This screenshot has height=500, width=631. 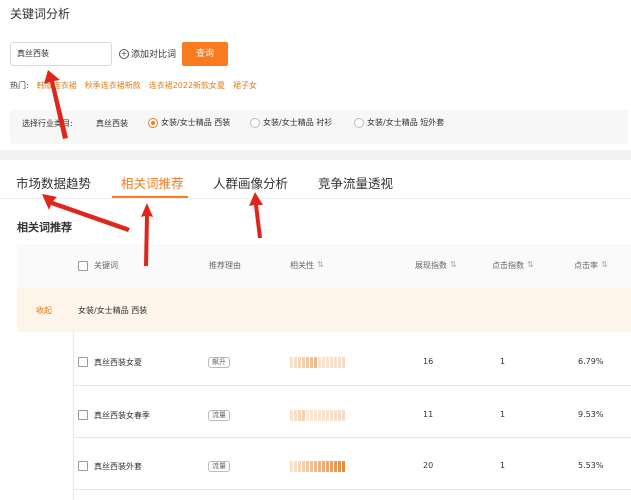 I want to click on arrow-to-market-tab, so click(x=86, y=213).